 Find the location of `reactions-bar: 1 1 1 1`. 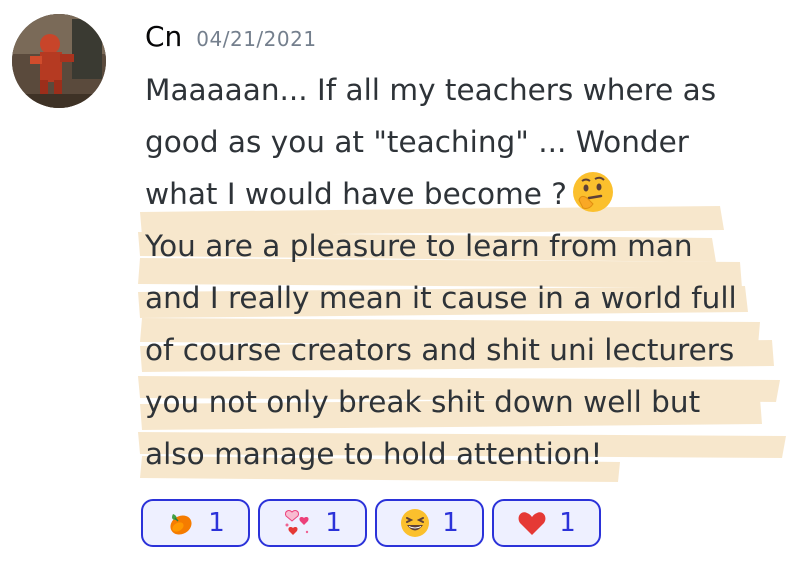

reactions-bar: 1 1 1 1 is located at coordinates (371, 523).